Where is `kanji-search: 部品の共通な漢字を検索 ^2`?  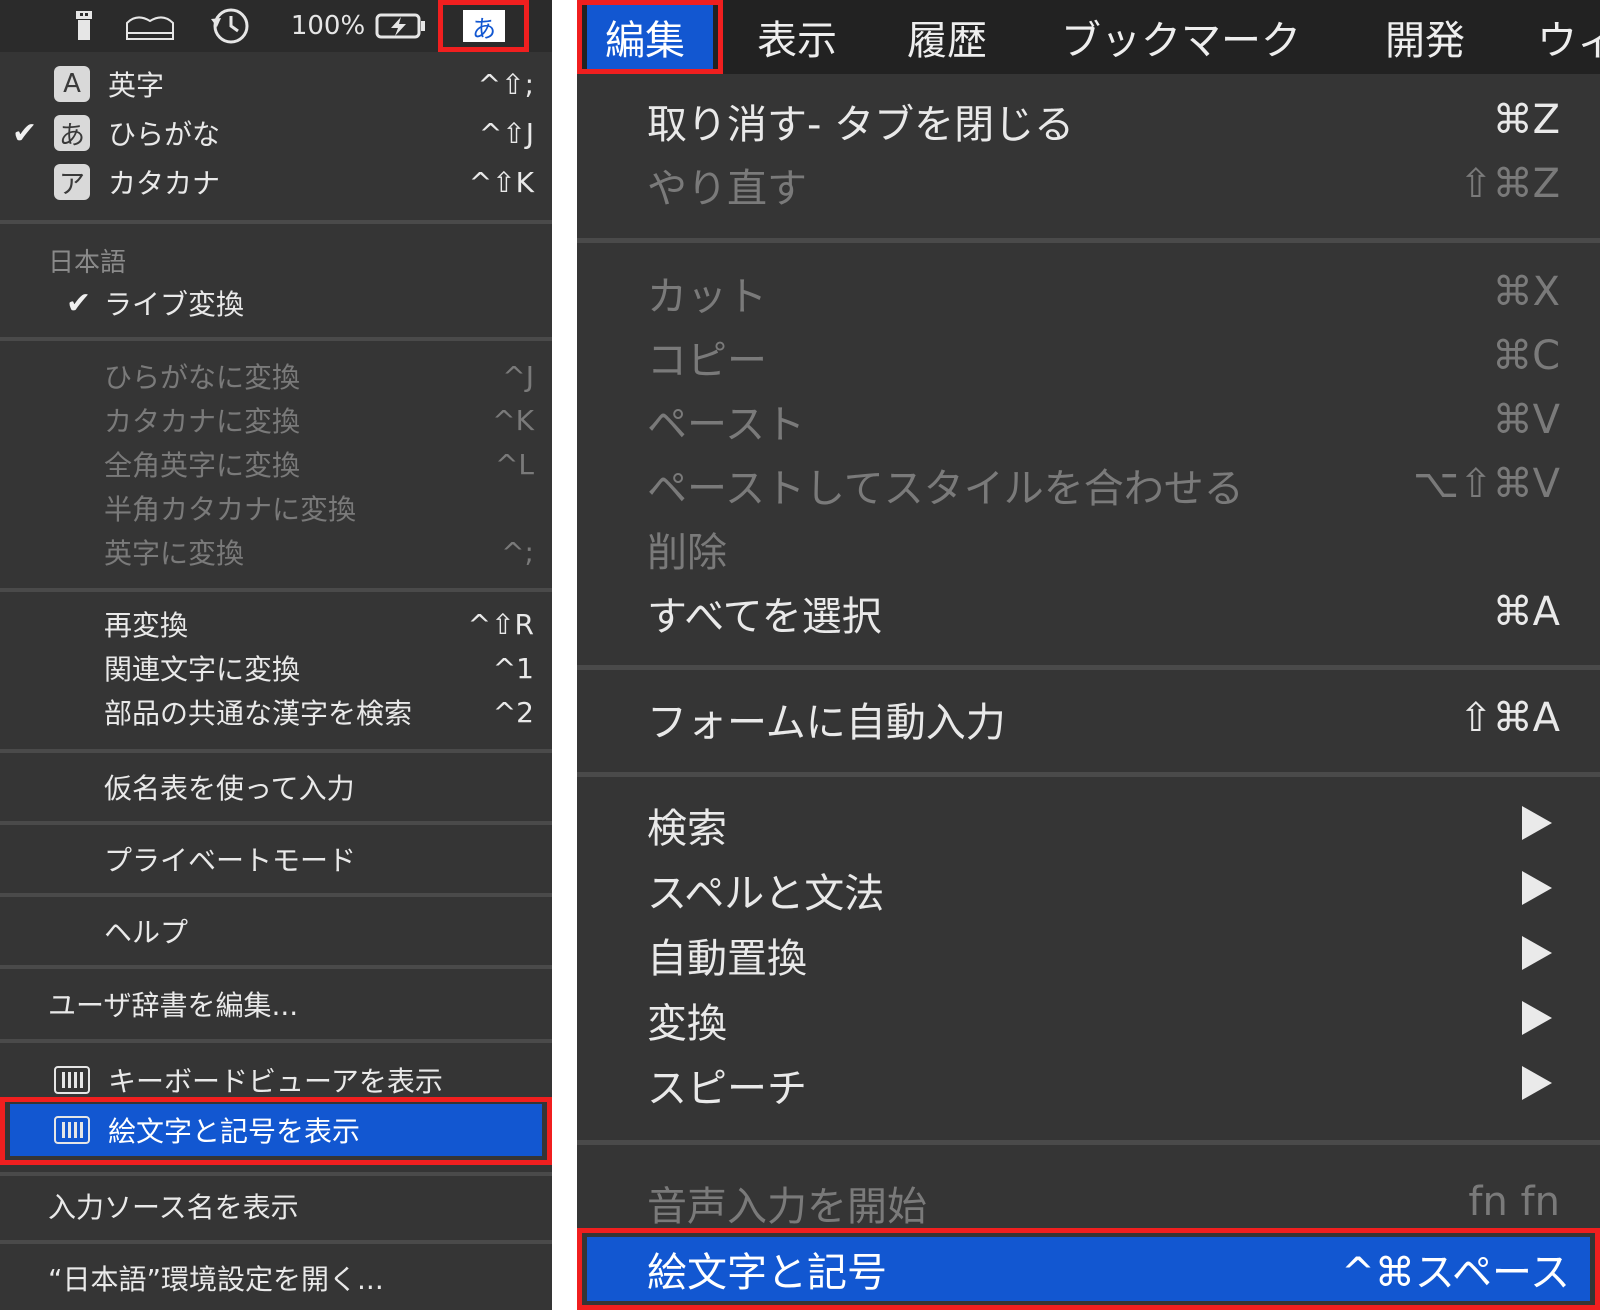 kanji-search: 部品の共通な漢字を検索 ^2 is located at coordinates (276, 712).